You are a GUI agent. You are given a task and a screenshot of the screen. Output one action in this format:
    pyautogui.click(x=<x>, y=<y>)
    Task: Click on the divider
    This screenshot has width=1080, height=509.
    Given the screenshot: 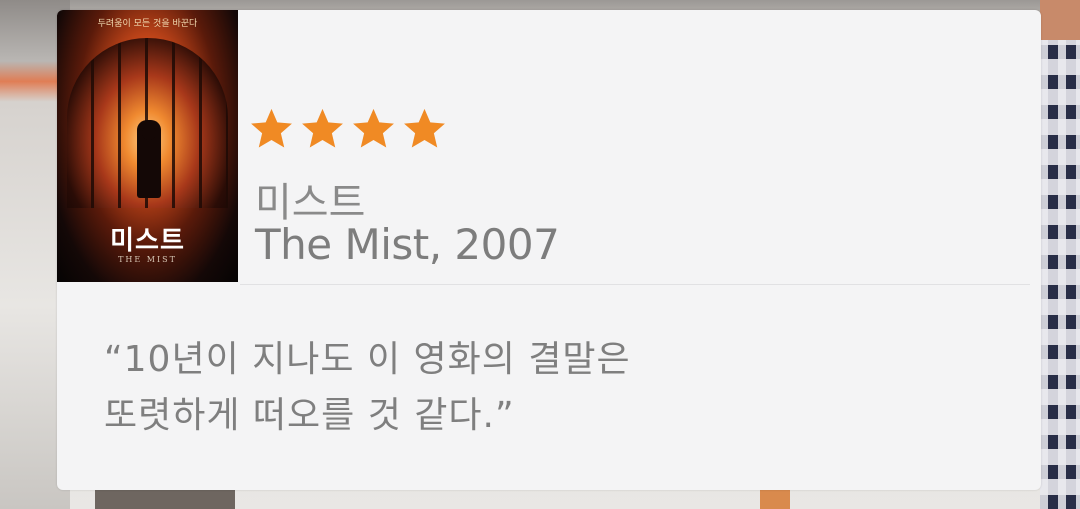 What is the action you would take?
    pyautogui.click(x=635, y=284)
    